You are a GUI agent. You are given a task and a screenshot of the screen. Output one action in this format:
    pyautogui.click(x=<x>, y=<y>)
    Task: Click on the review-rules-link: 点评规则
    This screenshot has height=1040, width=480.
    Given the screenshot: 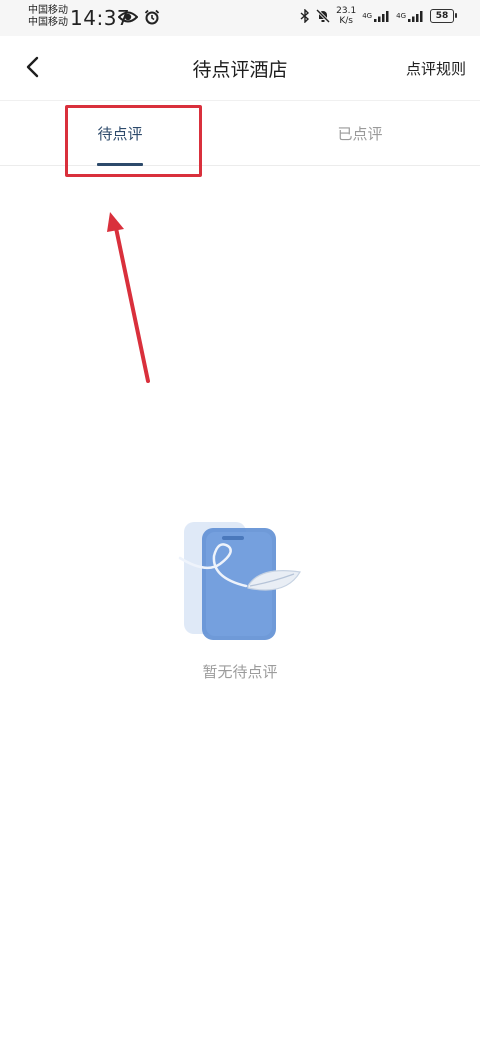 What is the action you would take?
    pyautogui.click(x=436, y=68)
    